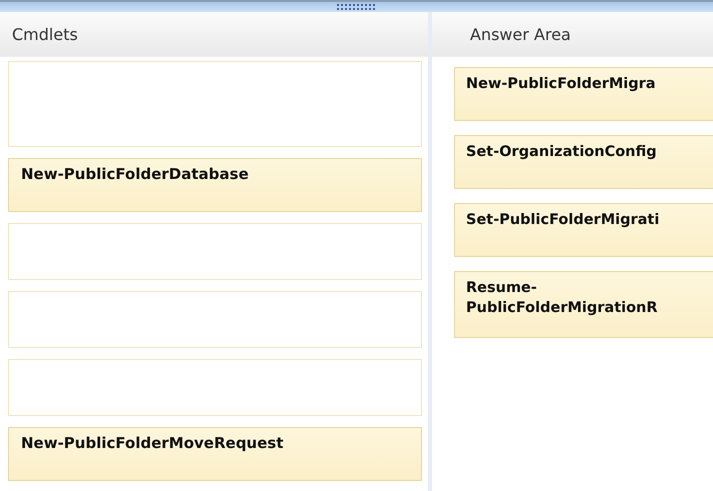 This screenshot has height=491, width=713. Describe the element at coordinates (356, 7) in the screenshot. I see `grip-icon` at that location.